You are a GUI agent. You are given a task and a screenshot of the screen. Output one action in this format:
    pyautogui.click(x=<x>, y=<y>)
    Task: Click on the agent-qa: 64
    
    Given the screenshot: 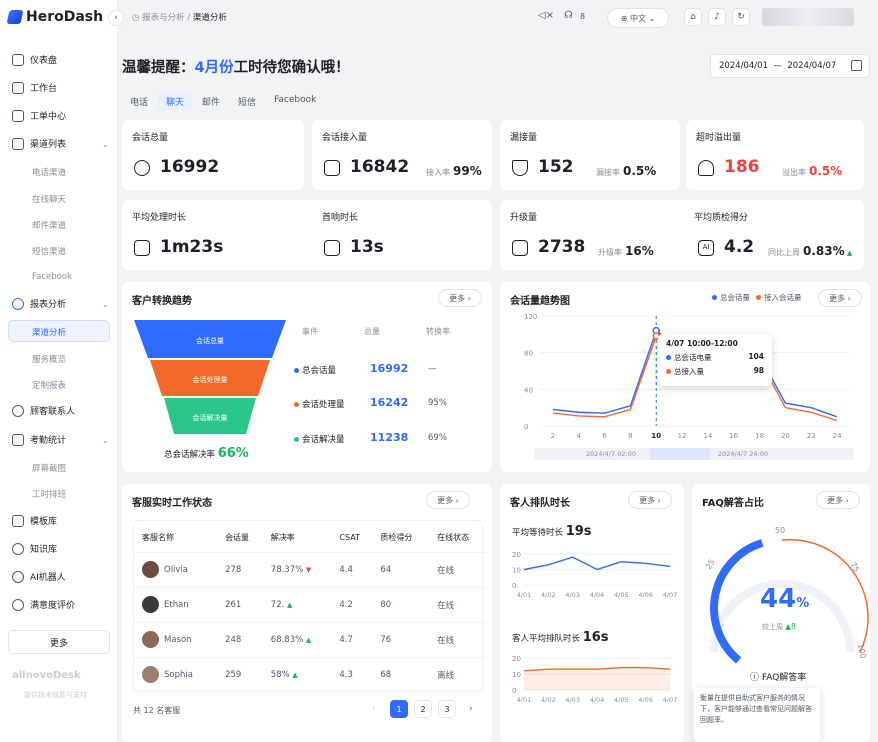 What is the action you would take?
    pyautogui.click(x=400, y=569)
    